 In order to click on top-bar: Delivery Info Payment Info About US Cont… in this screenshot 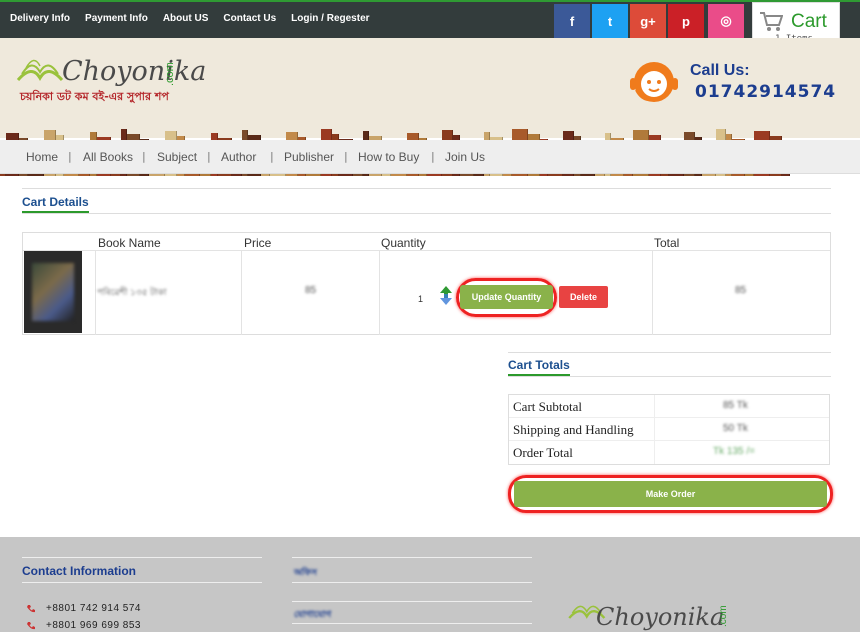, I will do `click(430, 19)`.